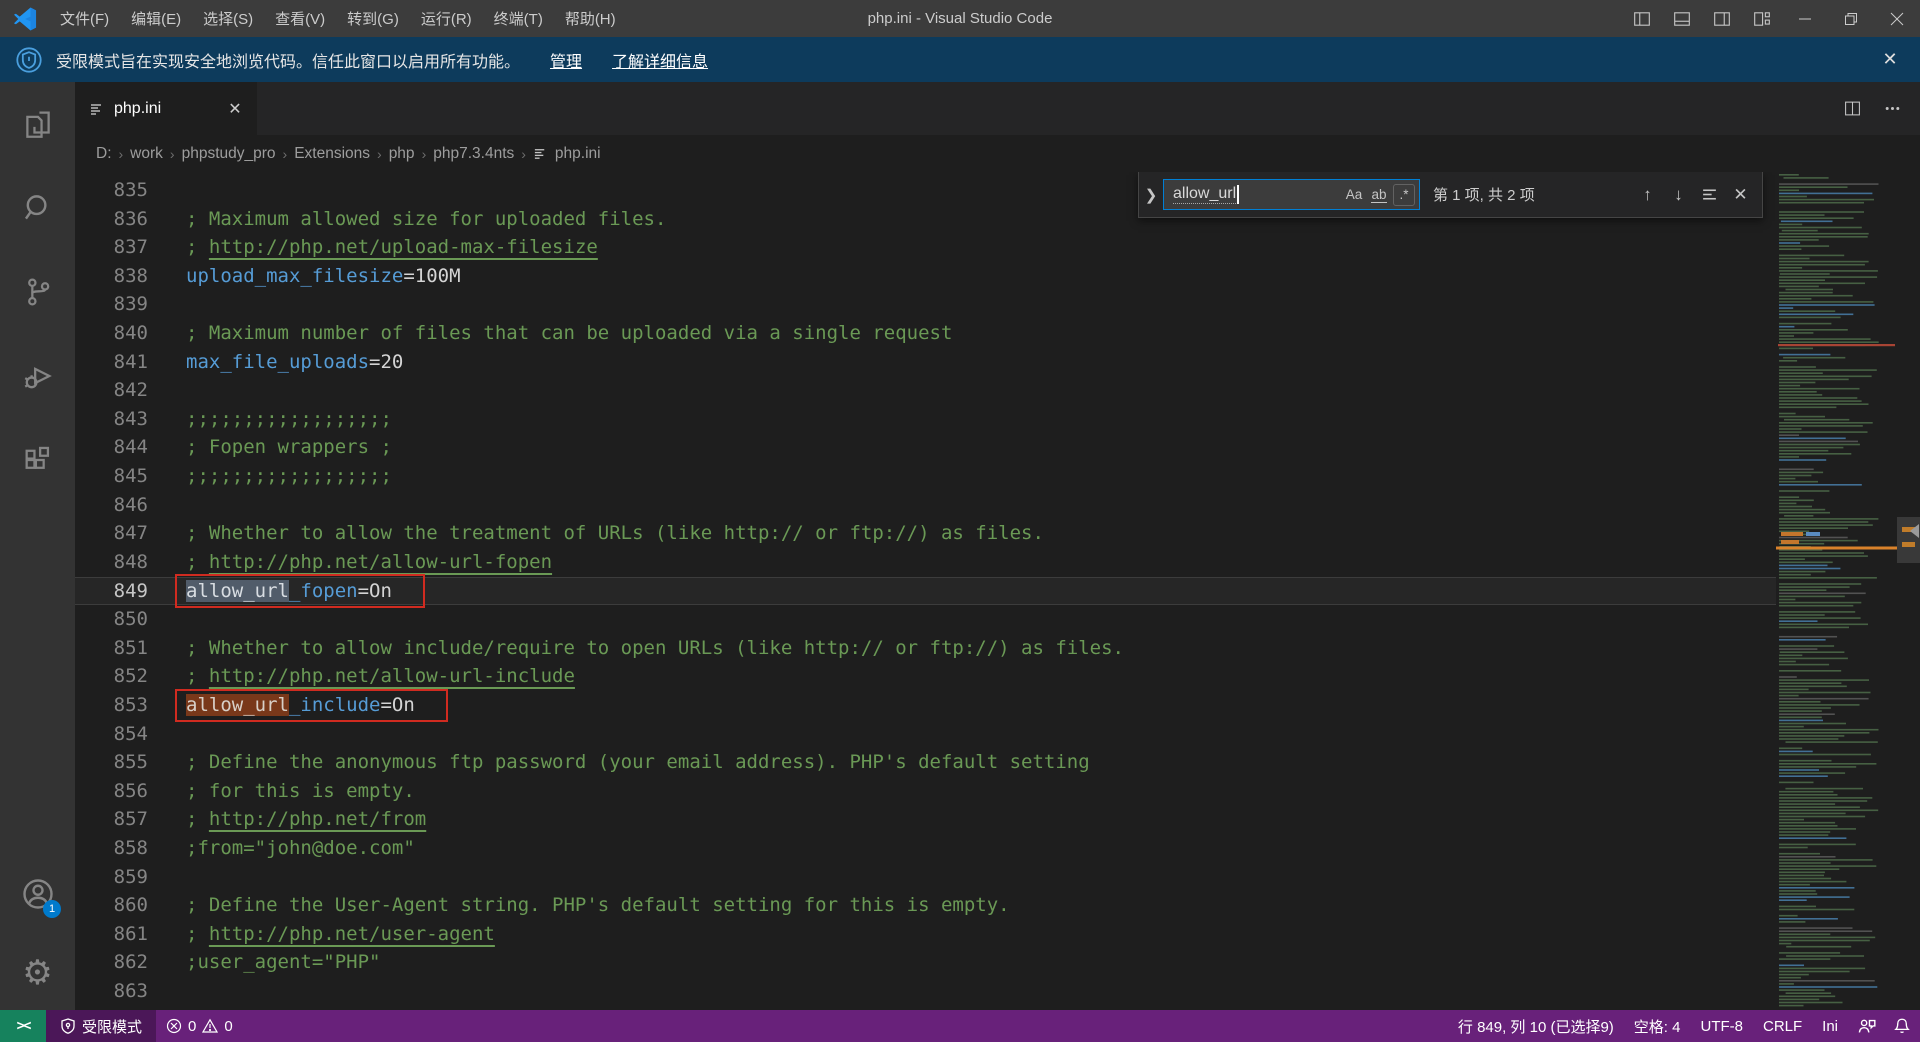 The width and height of the screenshot is (1920, 1042). I want to click on status-item-selection: 行 849, 列 10 (已选择9), so click(1536, 1026).